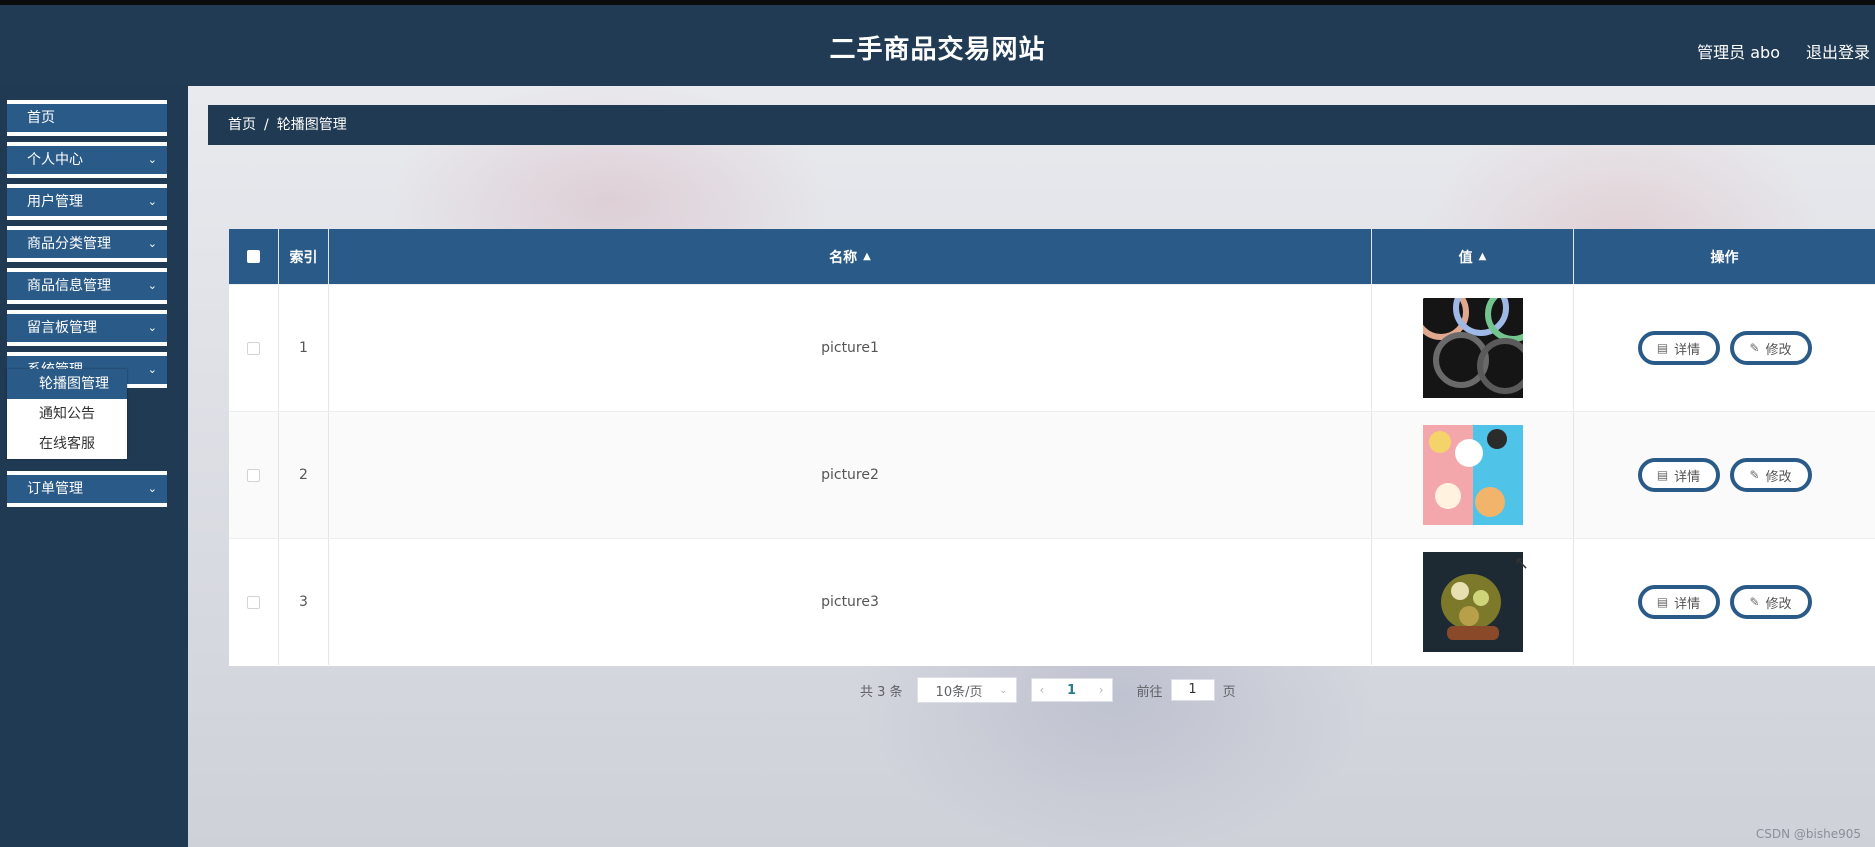  I want to click on row-name: picture3, so click(850, 602).